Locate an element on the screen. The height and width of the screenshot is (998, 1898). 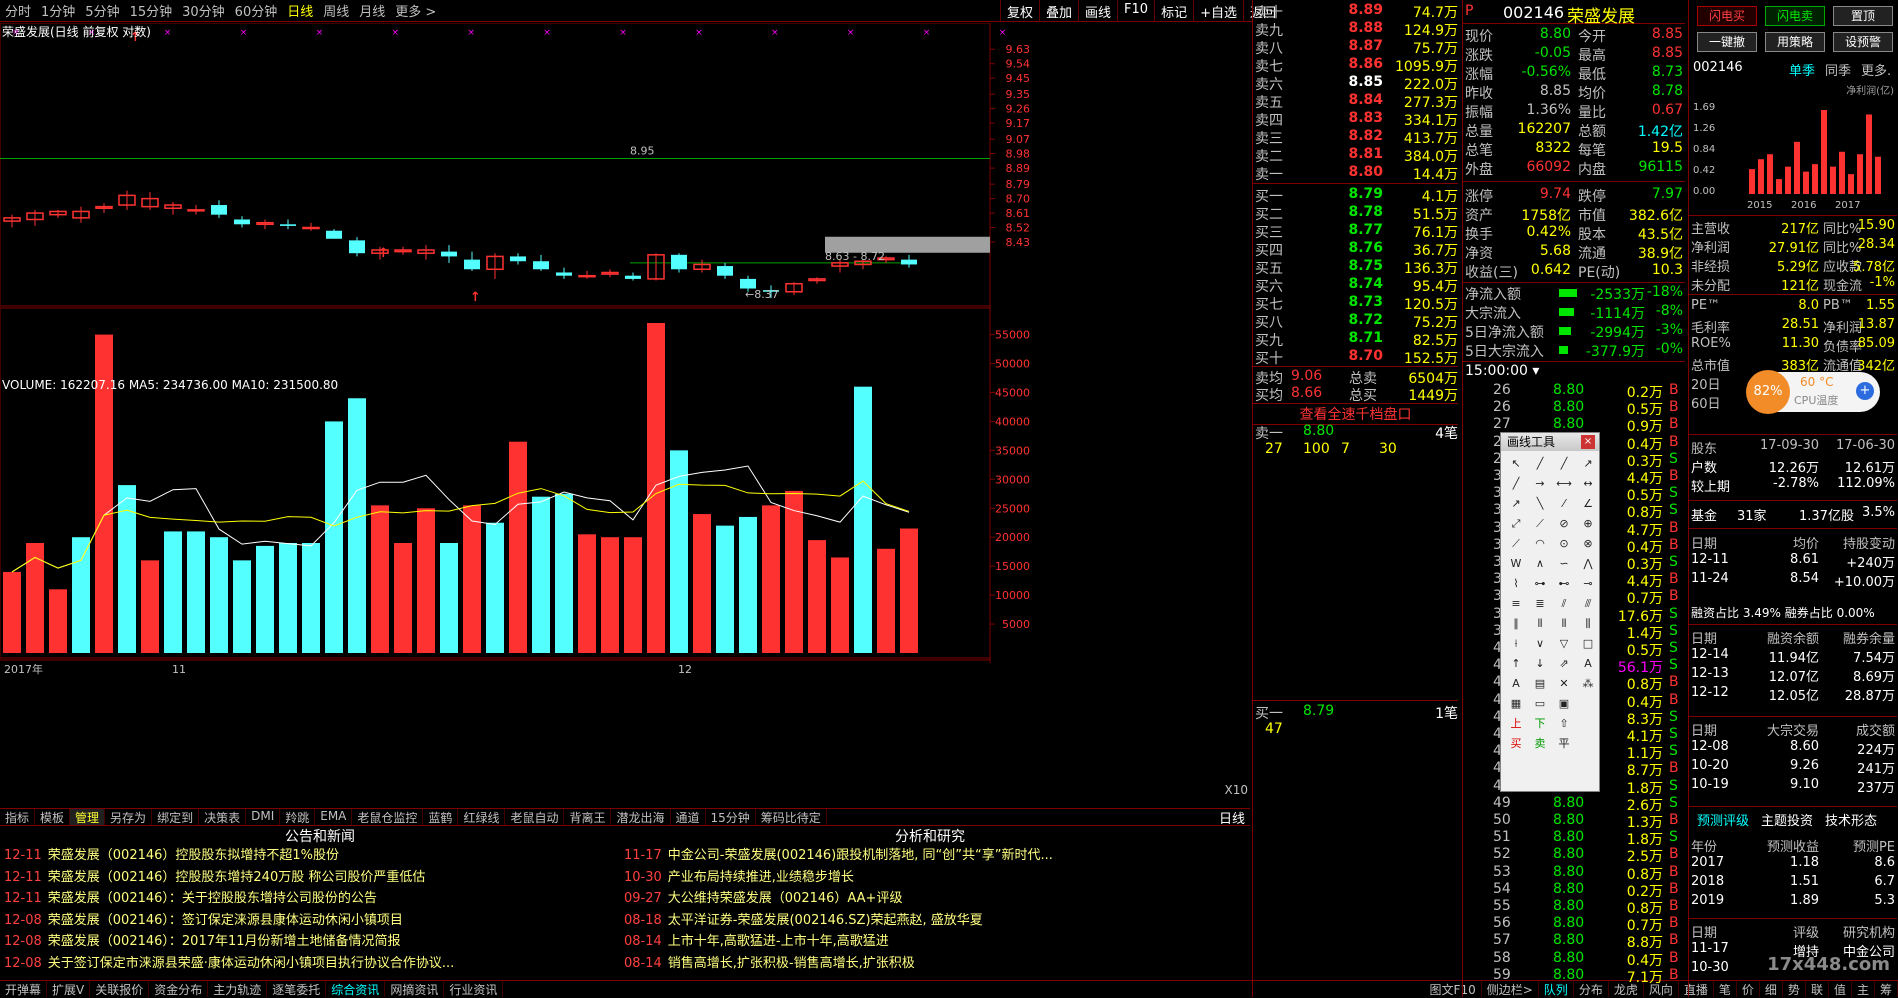
toolbar-button-3: F10 is located at coordinates (1135, 11).